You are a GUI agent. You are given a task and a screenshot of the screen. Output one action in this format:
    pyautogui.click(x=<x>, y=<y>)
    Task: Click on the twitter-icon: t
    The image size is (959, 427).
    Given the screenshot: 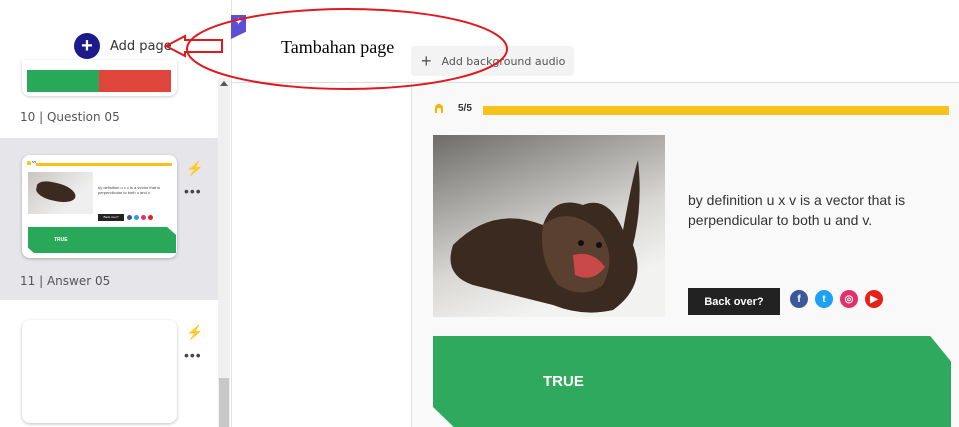 What is the action you would take?
    pyautogui.click(x=824, y=299)
    